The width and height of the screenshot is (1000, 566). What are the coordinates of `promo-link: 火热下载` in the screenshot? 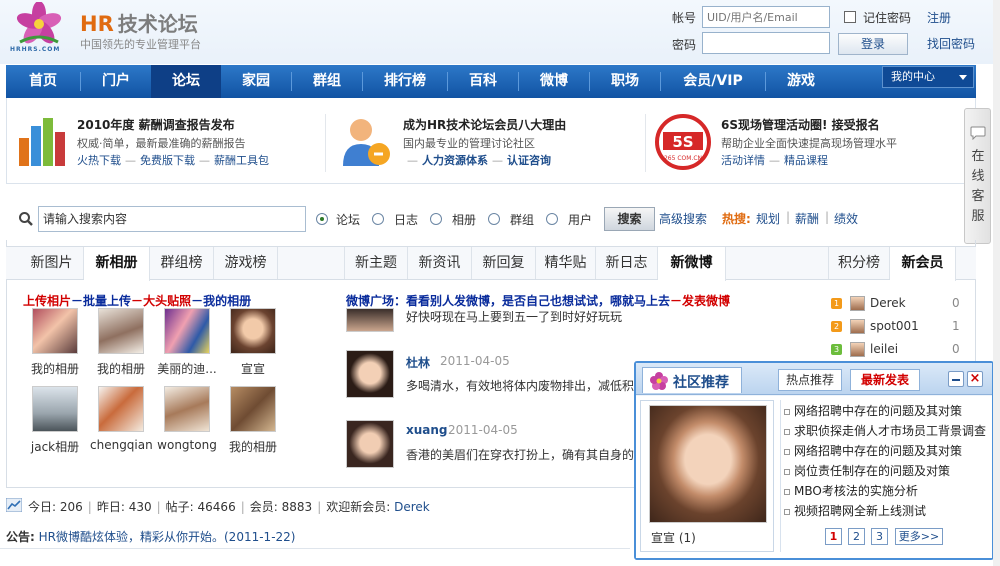 It's located at (99, 160).